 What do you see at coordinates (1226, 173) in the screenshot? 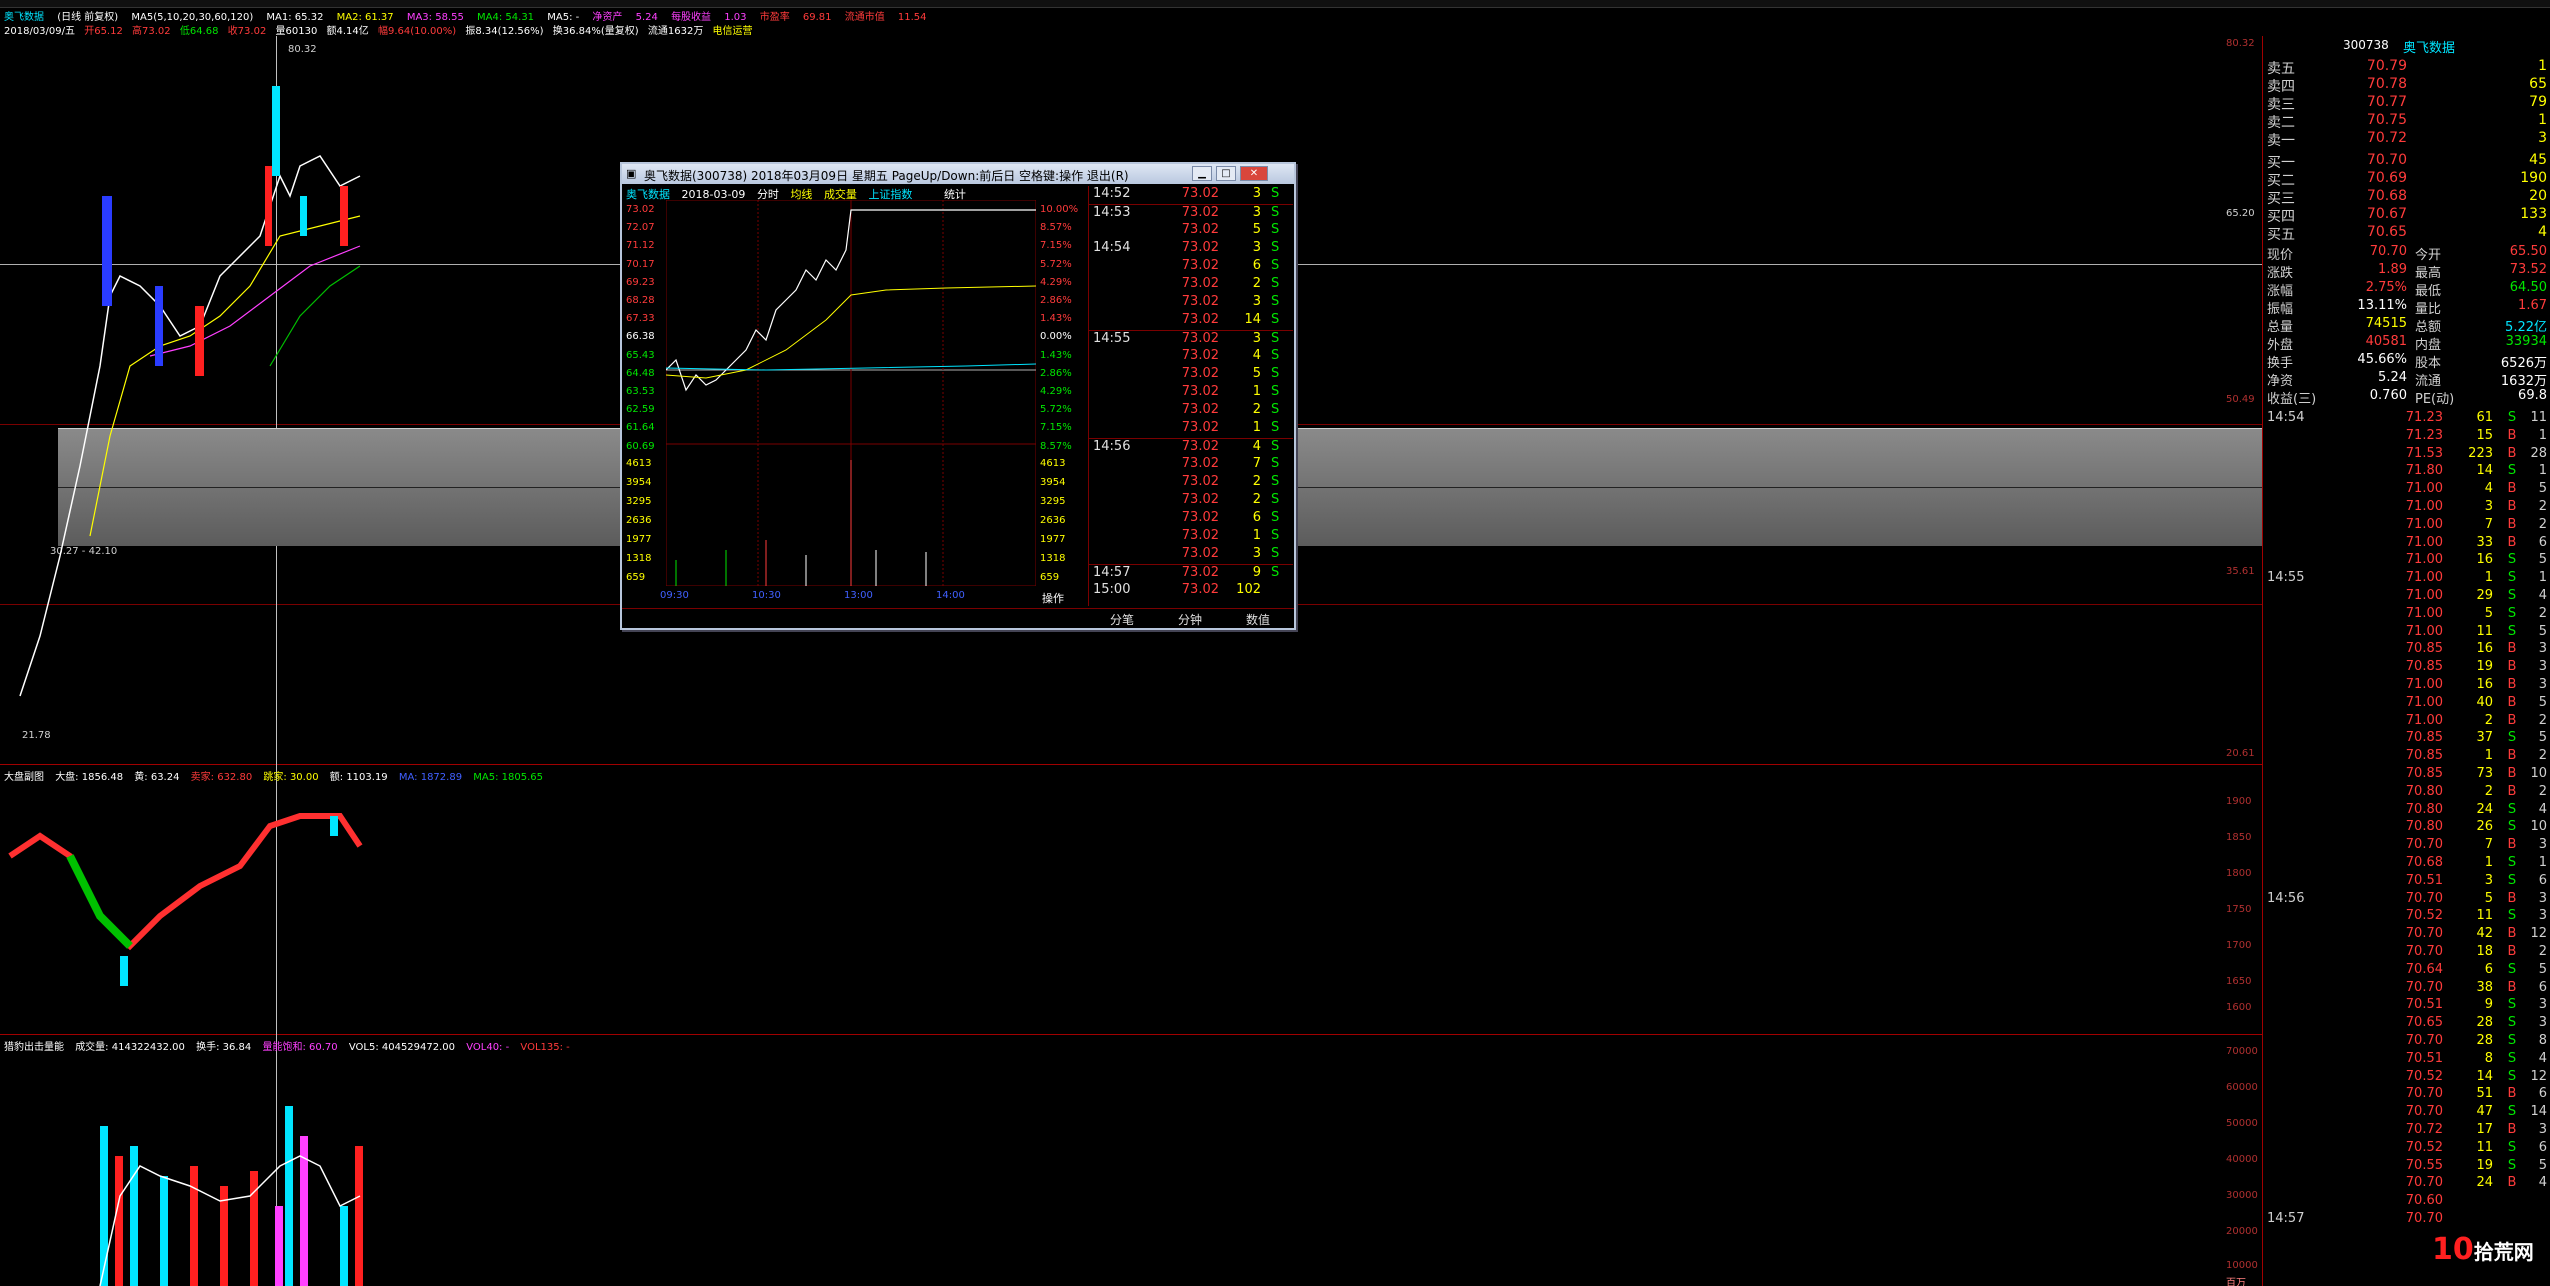
I see `maximize-button: □` at bounding box center [1226, 173].